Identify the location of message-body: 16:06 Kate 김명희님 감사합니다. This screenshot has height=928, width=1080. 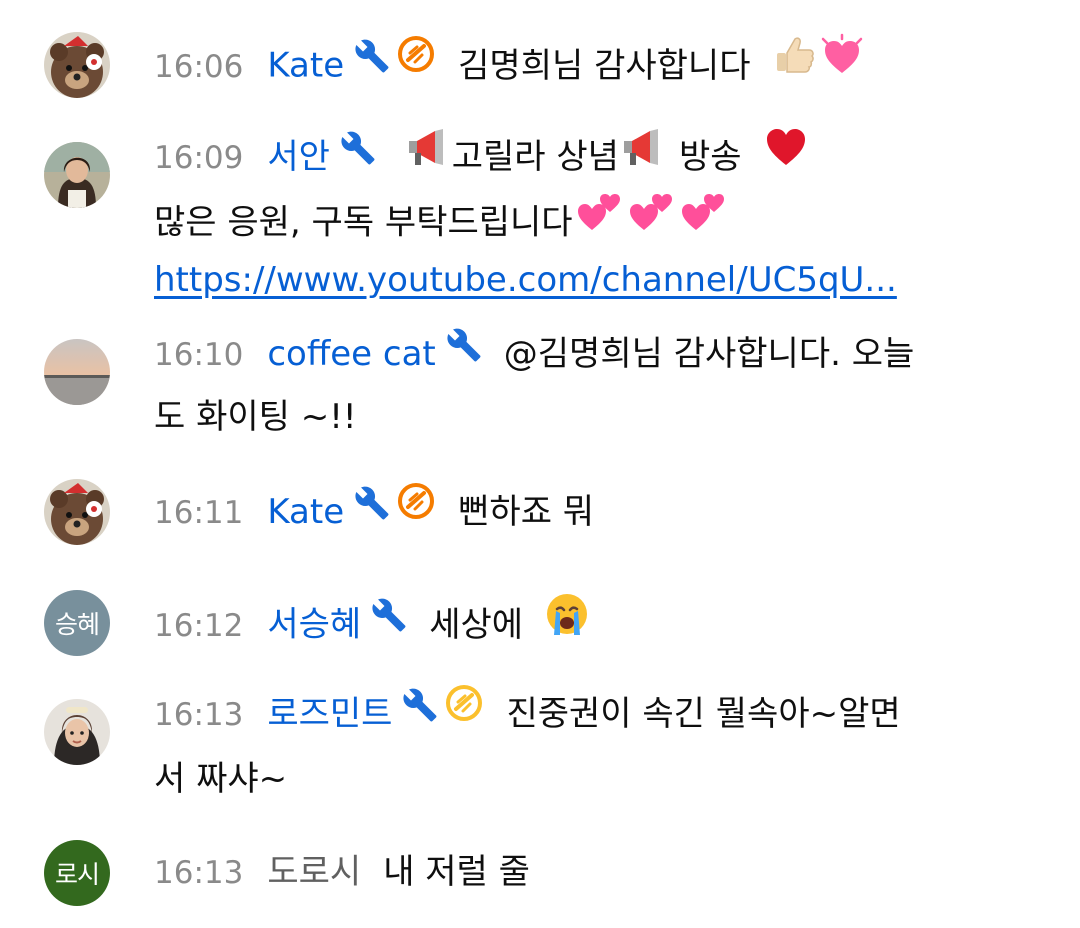
(594, 65).